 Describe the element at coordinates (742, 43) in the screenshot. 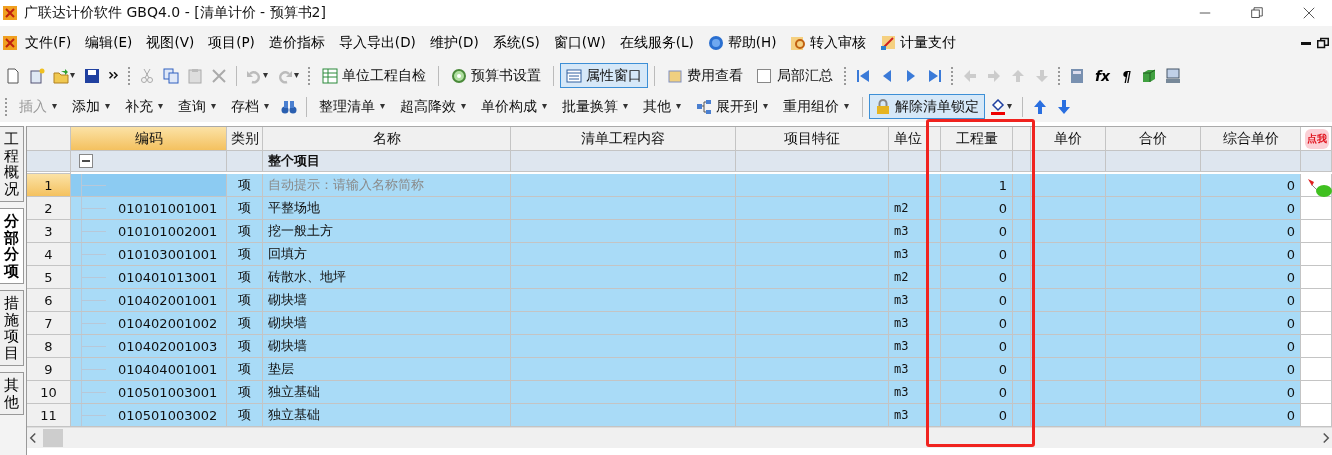

I see `menu-item: 帮助(H)` at that location.